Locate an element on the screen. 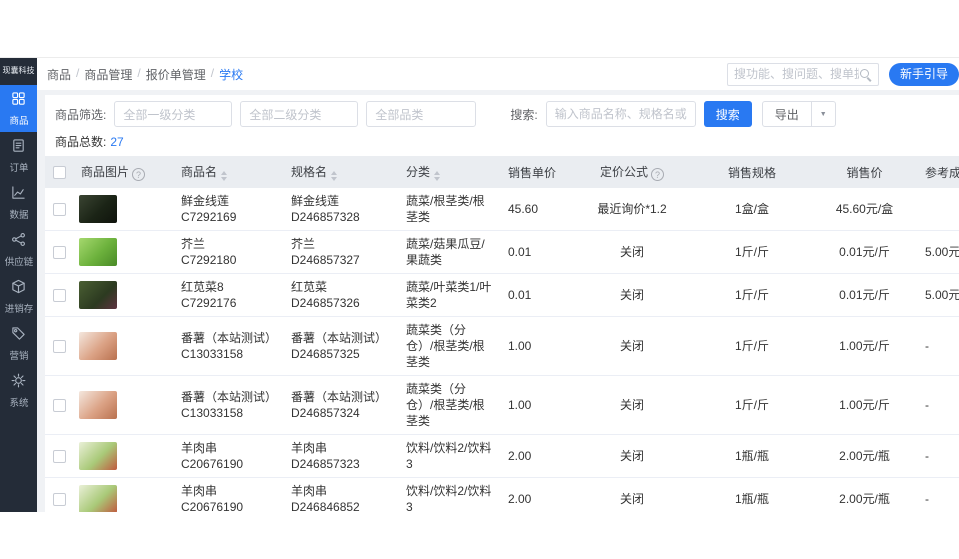  export-split-button: 导出 ▼ is located at coordinates (798, 114).